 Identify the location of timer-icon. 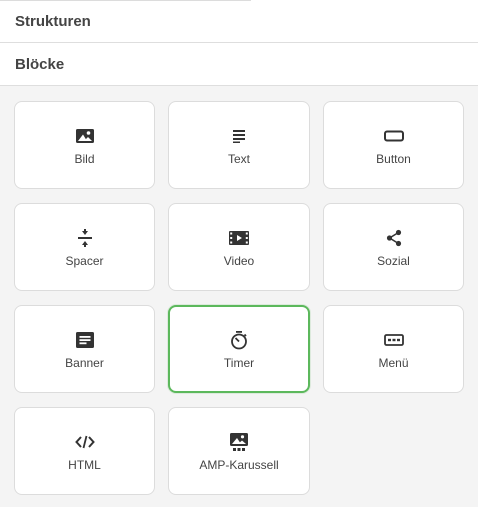
(239, 340).